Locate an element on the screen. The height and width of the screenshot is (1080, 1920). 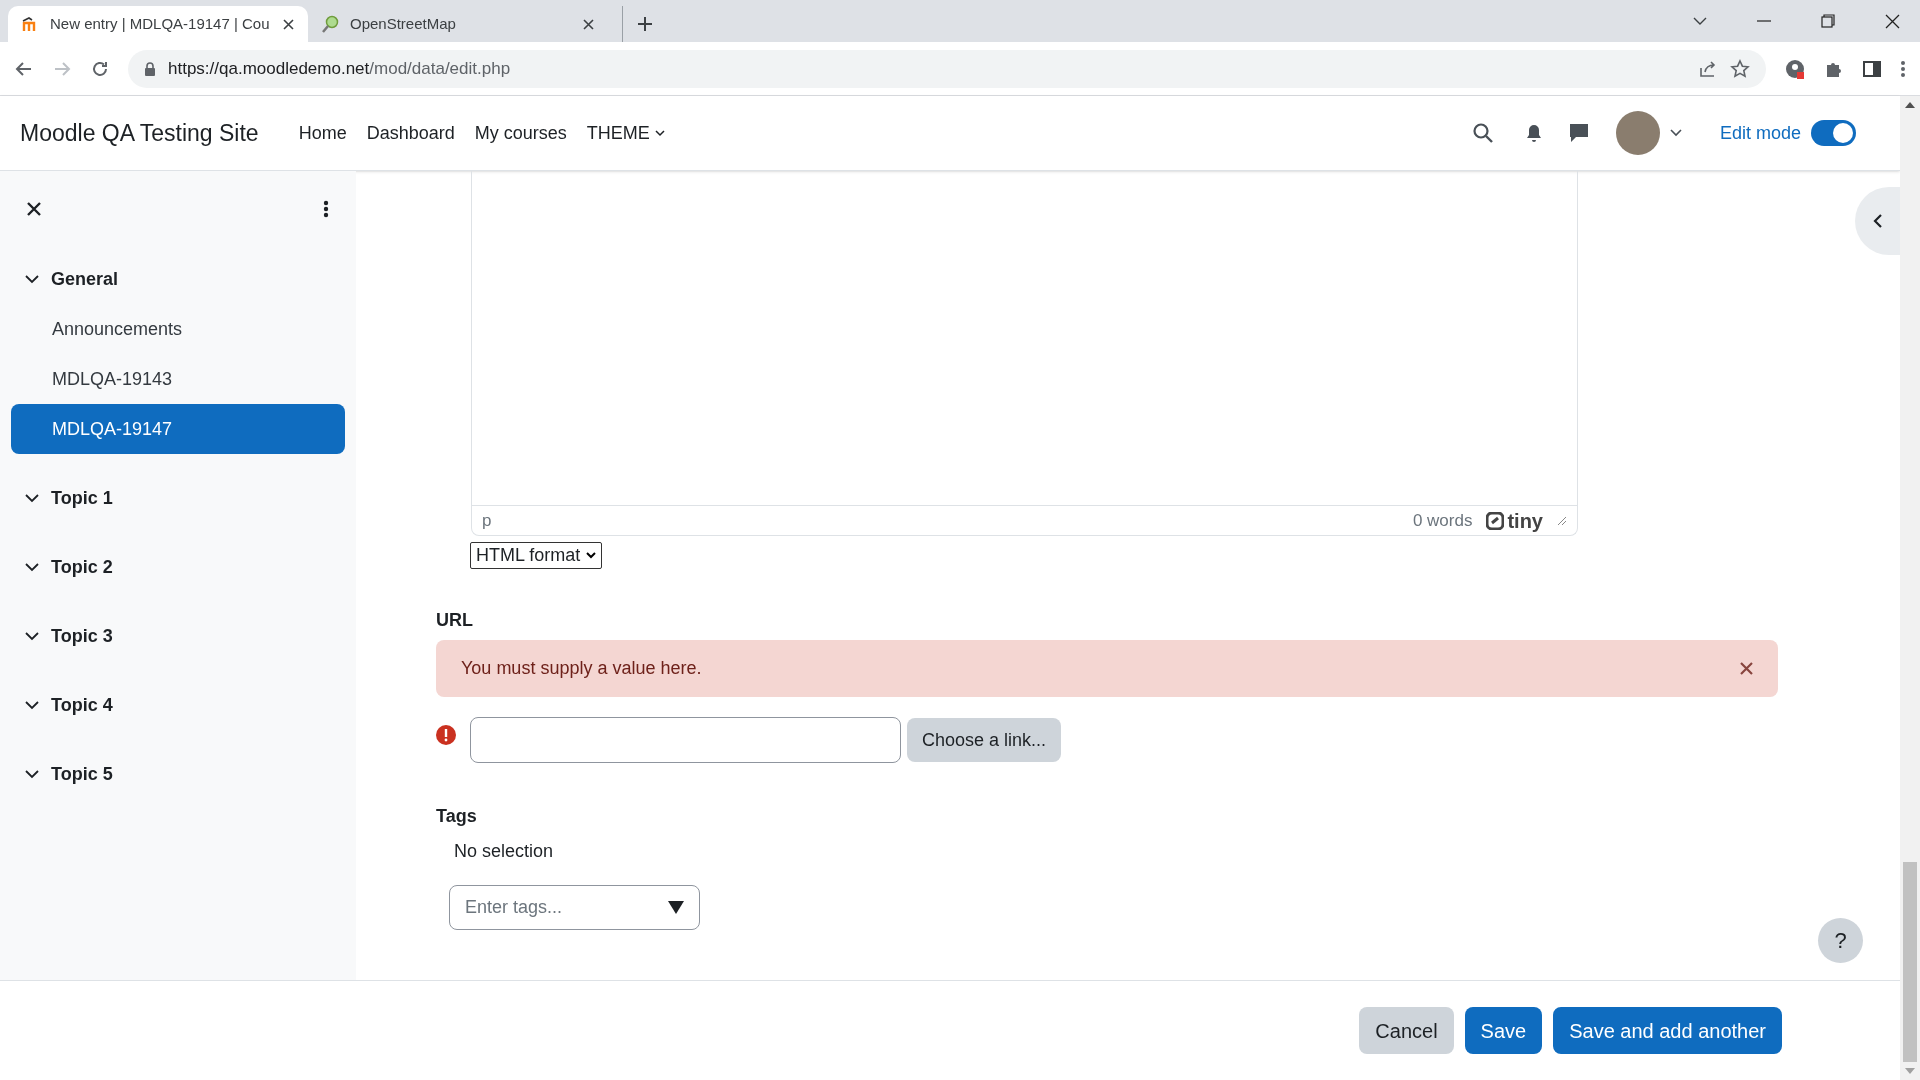
url-text: https://qa.moodledemo.net/mod/data/edit.php is located at coordinates (340, 68).